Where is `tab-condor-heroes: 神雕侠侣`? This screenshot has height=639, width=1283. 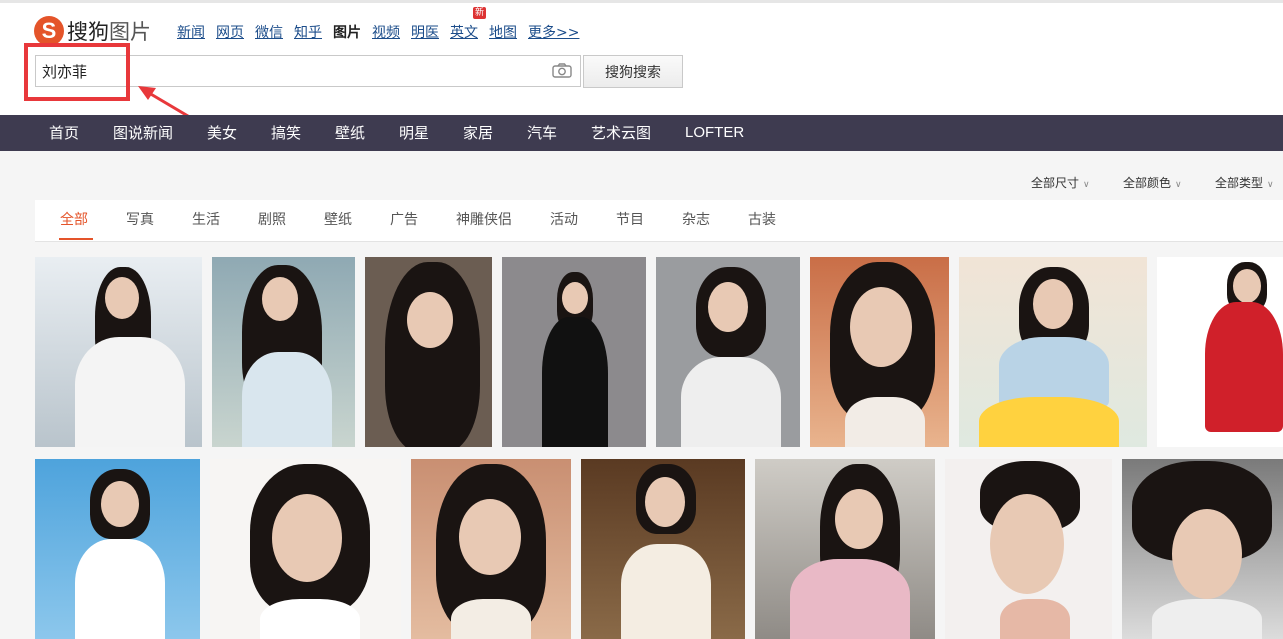 tab-condor-heroes: 神雕侠侣 is located at coordinates (484, 220).